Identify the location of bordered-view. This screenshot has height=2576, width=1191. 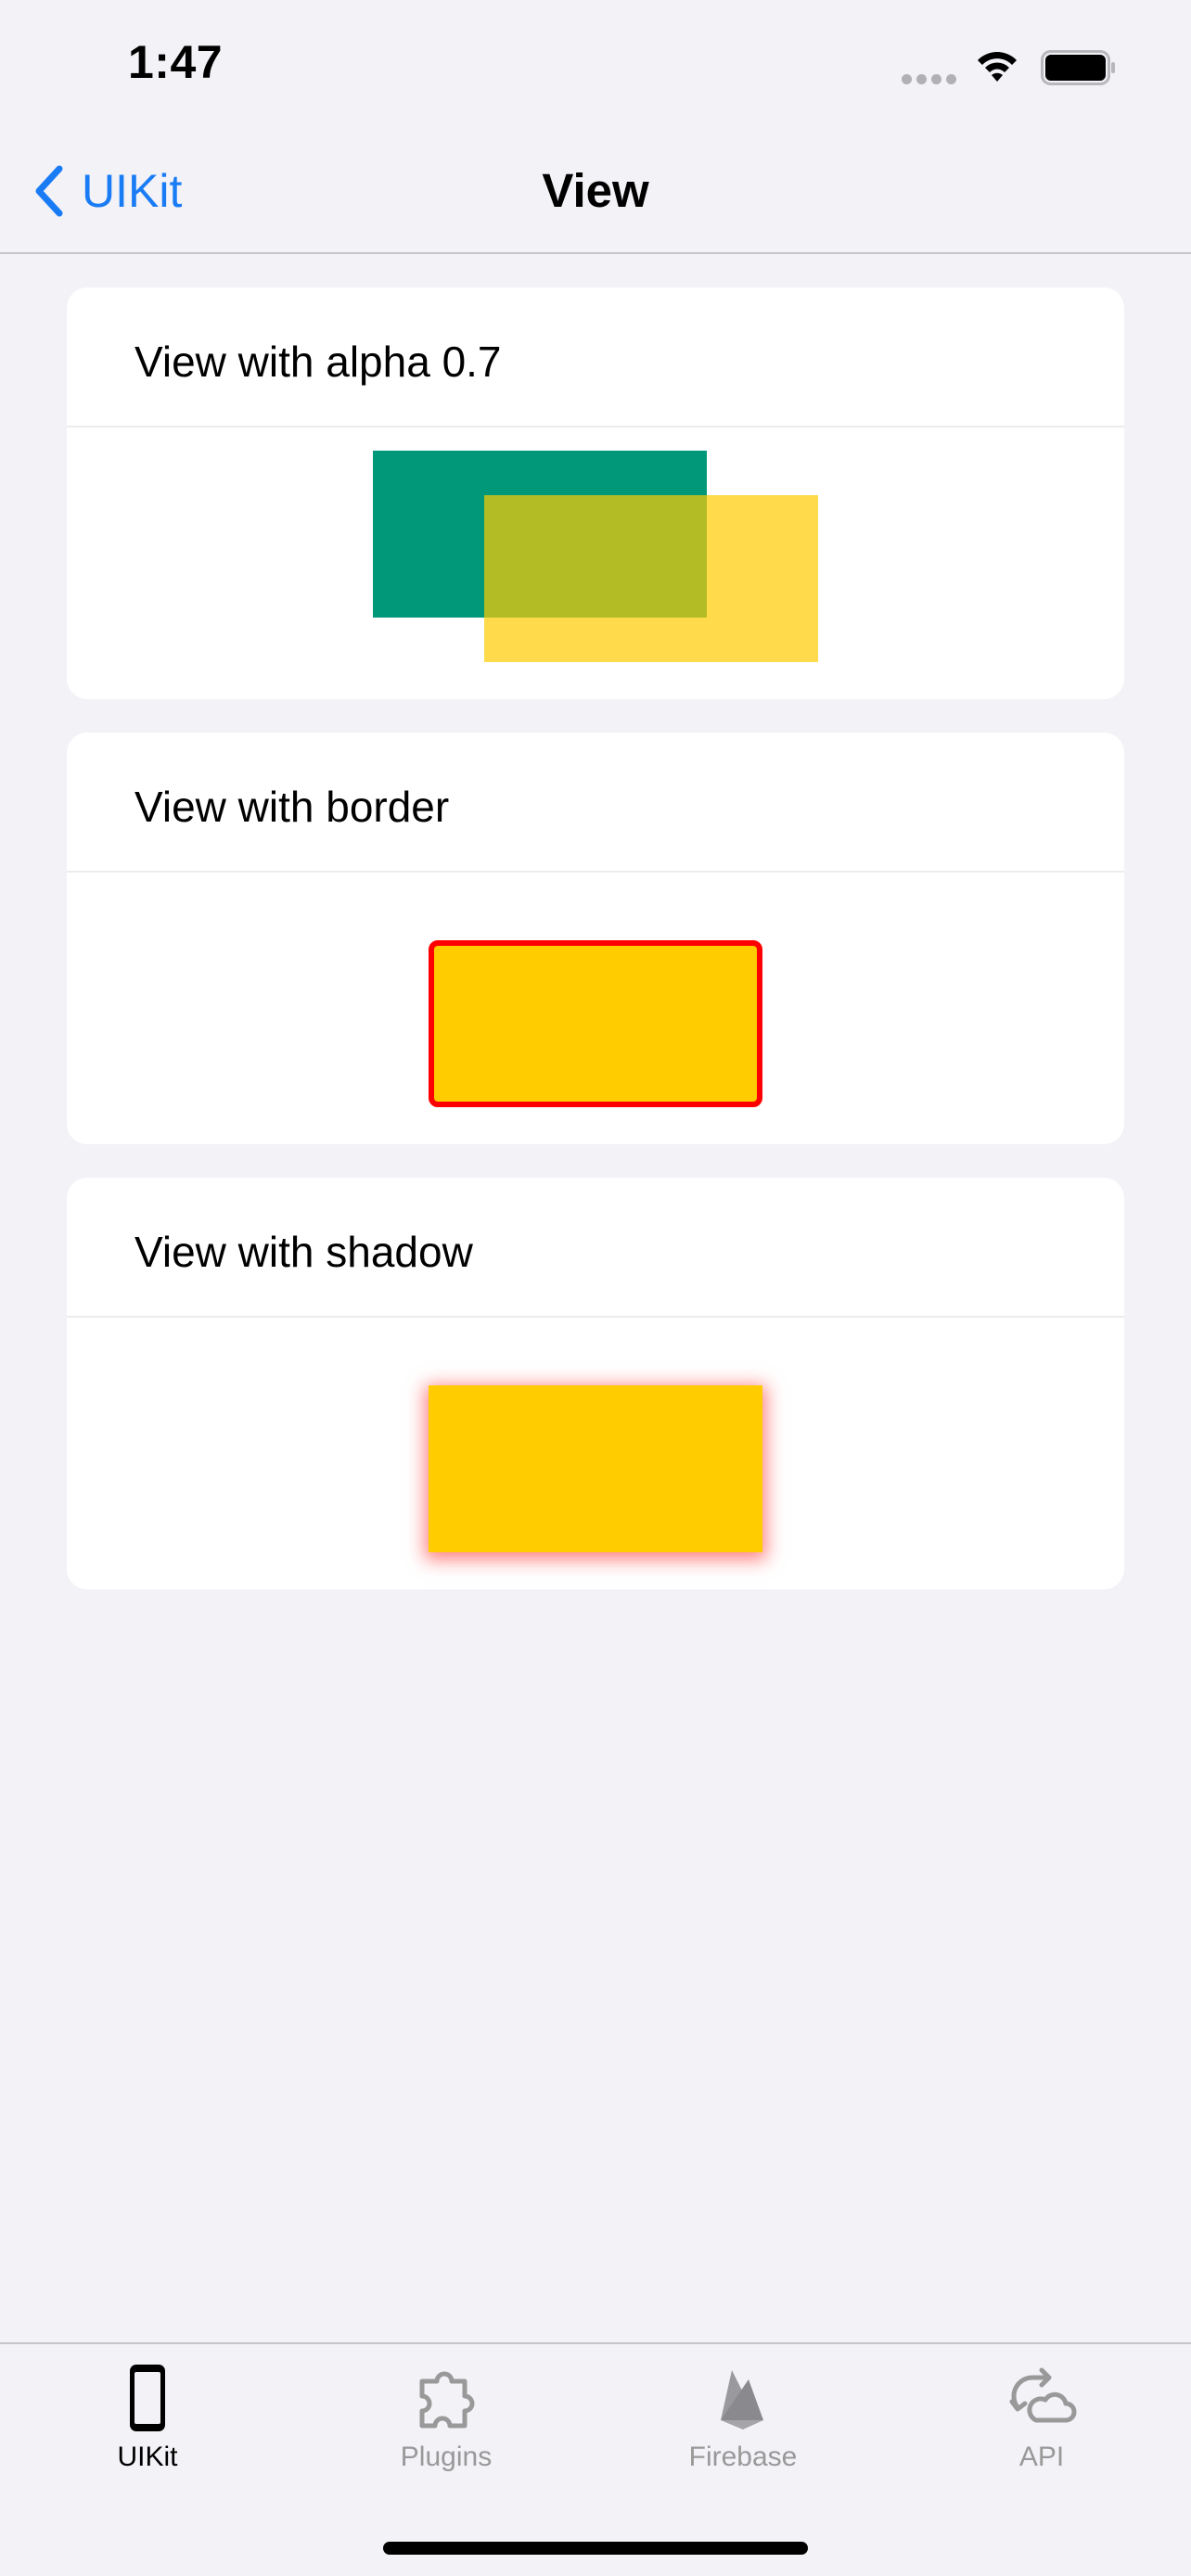
(595, 1024).